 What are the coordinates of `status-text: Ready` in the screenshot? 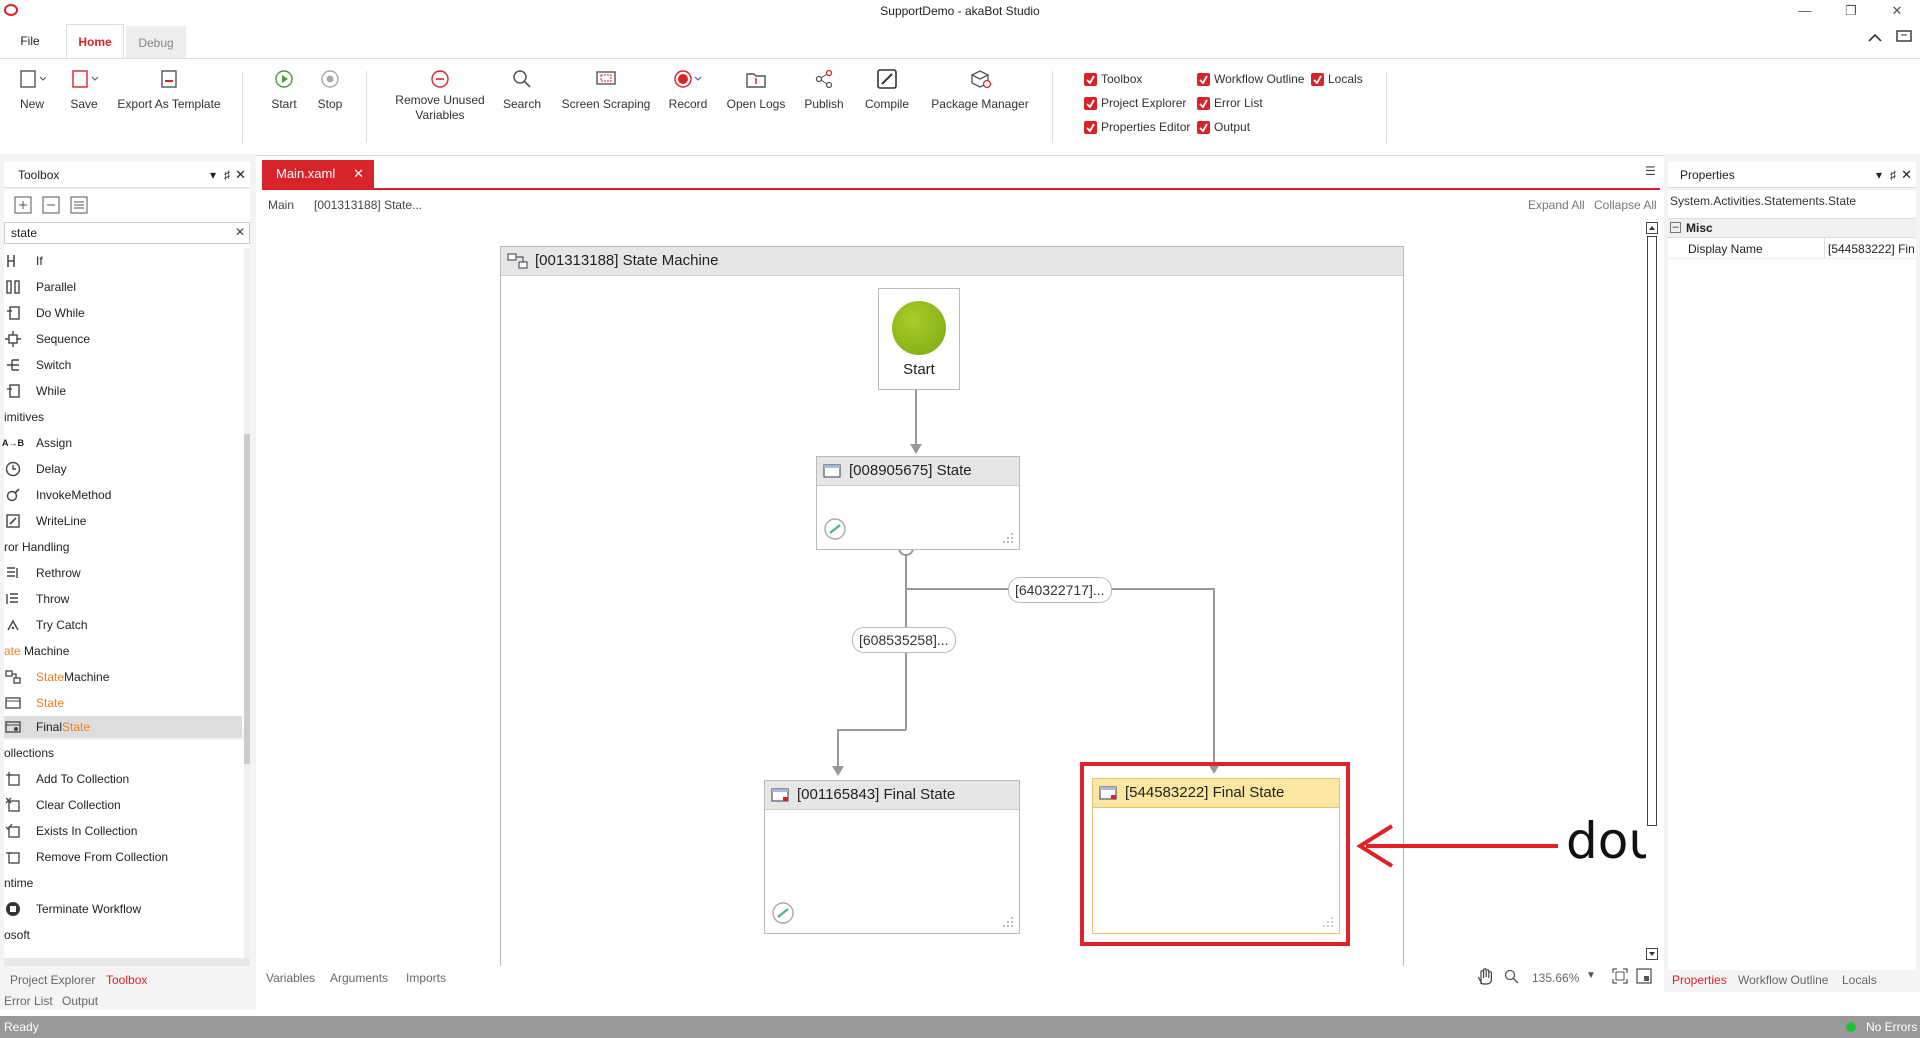 It's located at (21, 1027).